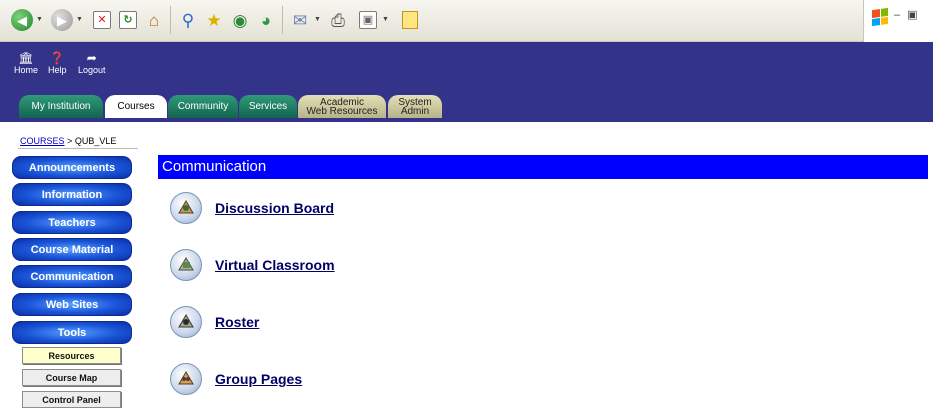 This screenshot has height=408, width=933. I want to click on edit-icon: ▣, so click(368, 20).